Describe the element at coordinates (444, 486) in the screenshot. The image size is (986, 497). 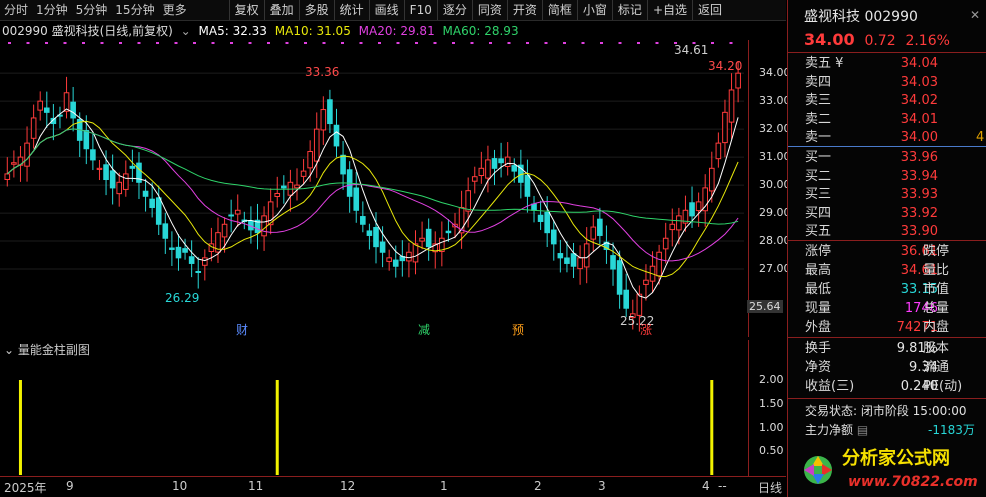
I see `date-tick: 1` at that location.